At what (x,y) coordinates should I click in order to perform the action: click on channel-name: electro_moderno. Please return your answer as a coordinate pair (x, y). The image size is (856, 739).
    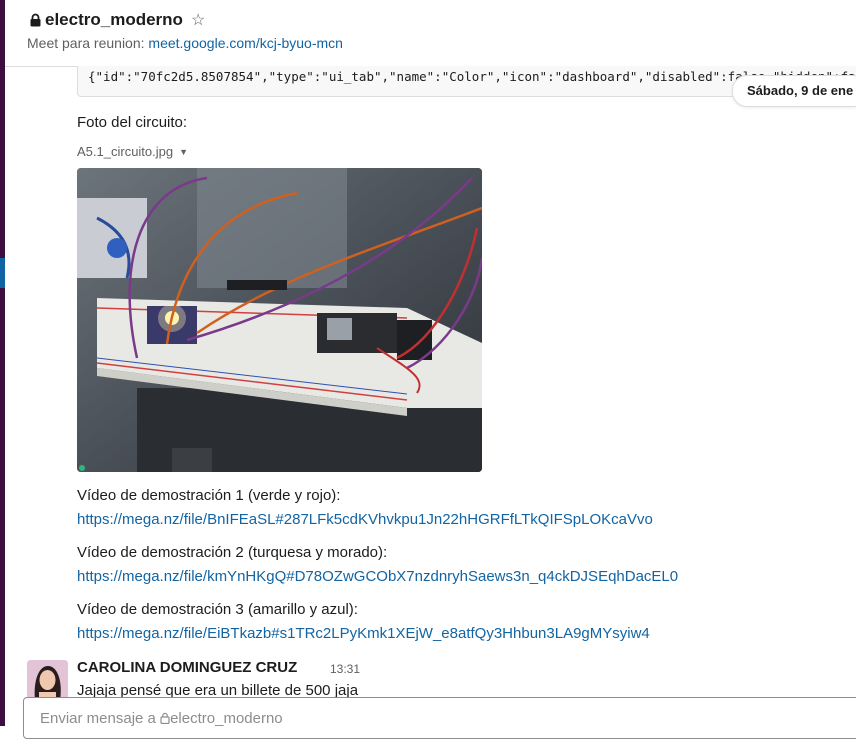
    Looking at the image, I should click on (114, 20).